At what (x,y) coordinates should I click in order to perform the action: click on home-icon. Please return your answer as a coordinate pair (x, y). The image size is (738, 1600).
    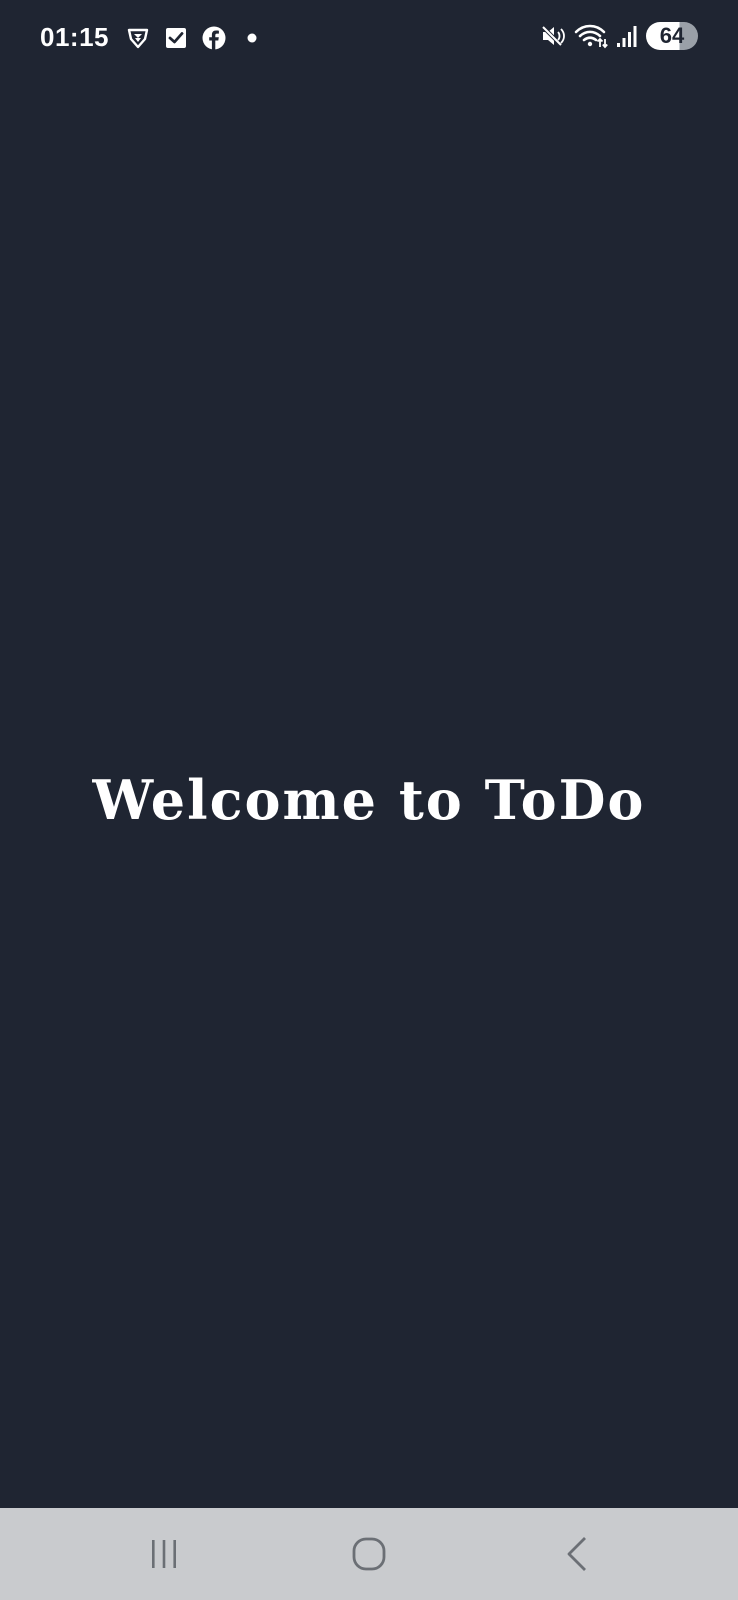
    Looking at the image, I should click on (369, 1554).